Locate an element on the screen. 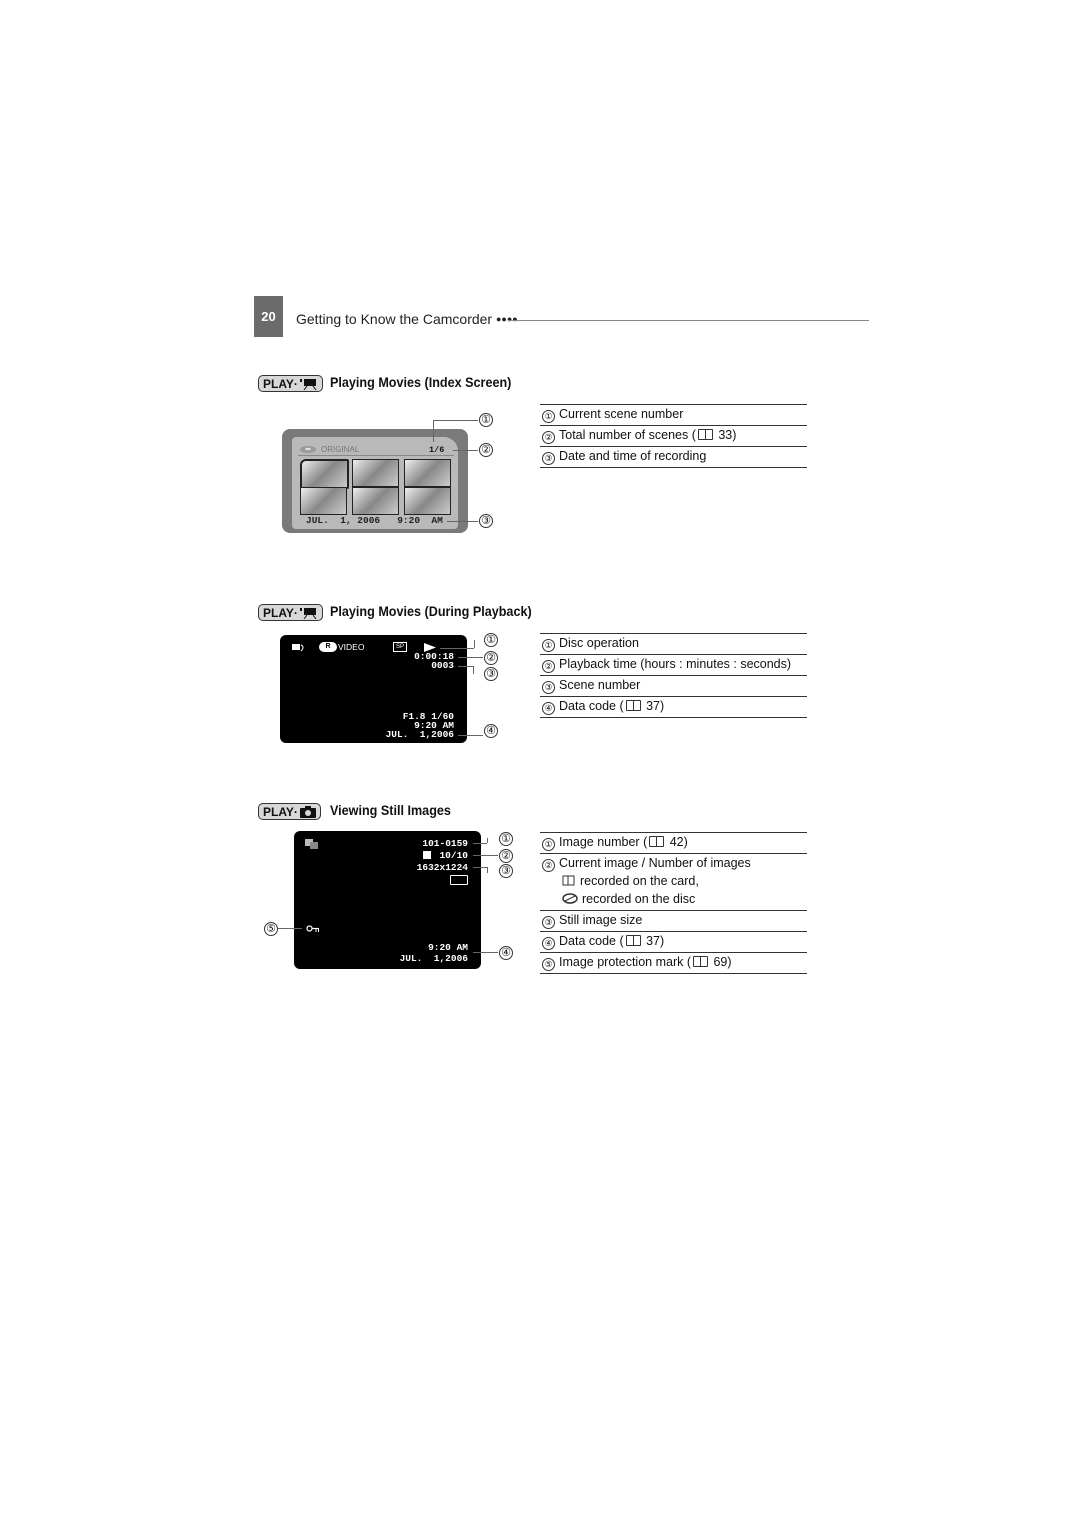  legend-sub-card: recorded on the card, is located at coordinates (673, 881).